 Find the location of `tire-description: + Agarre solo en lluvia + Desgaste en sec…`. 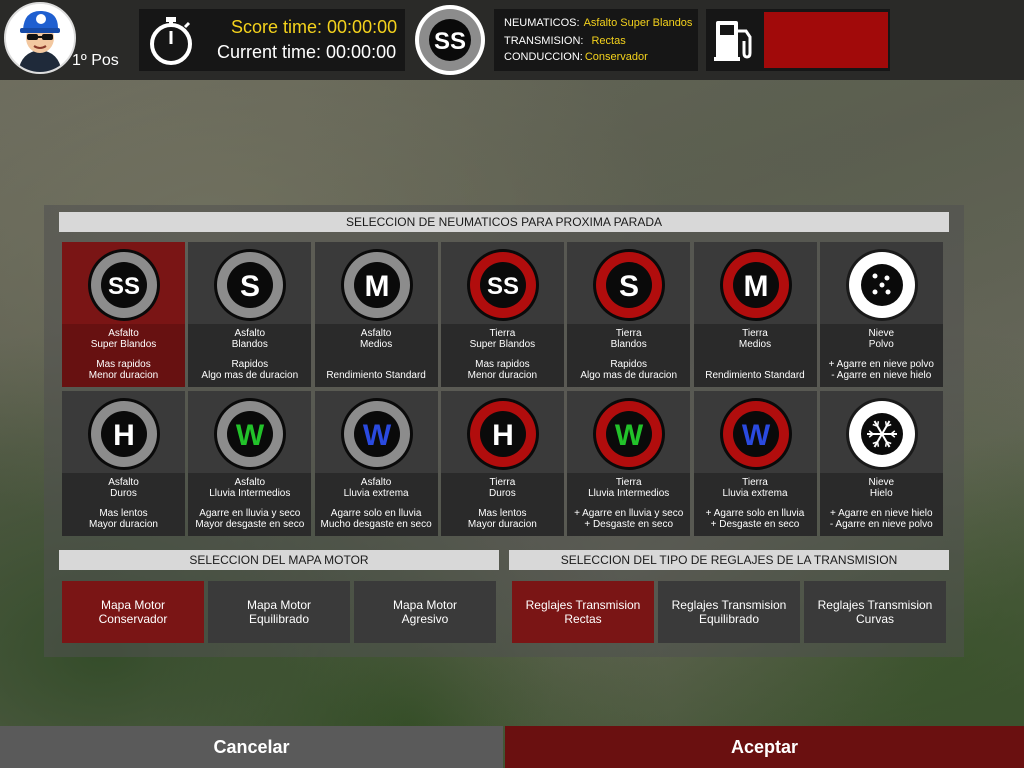

tire-description: + Agarre solo en lluvia + Desgaste en sec… is located at coordinates (755, 519).